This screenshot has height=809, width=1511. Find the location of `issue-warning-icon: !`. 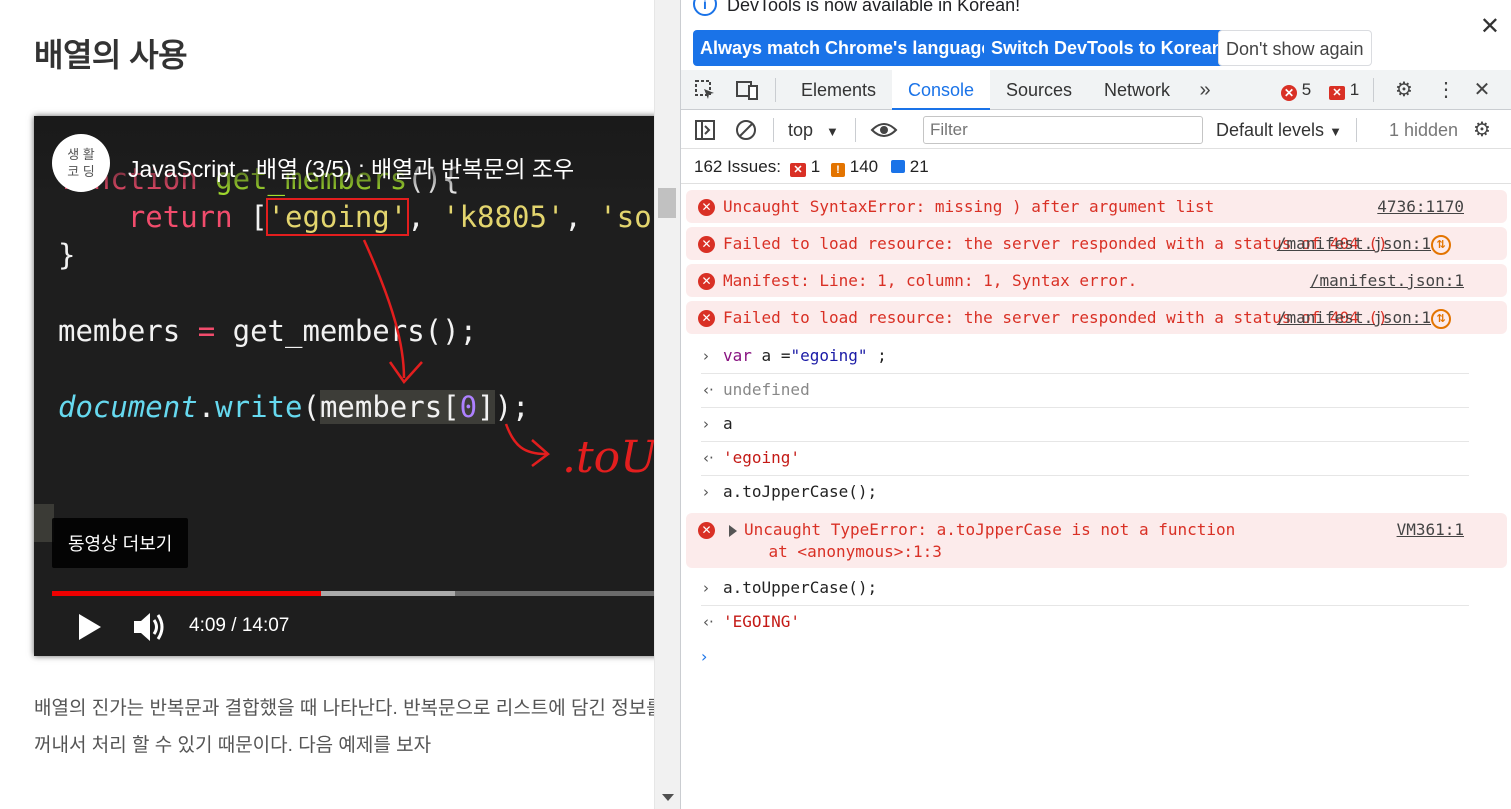

issue-warning-icon: ! is located at coordinates (838, 170).